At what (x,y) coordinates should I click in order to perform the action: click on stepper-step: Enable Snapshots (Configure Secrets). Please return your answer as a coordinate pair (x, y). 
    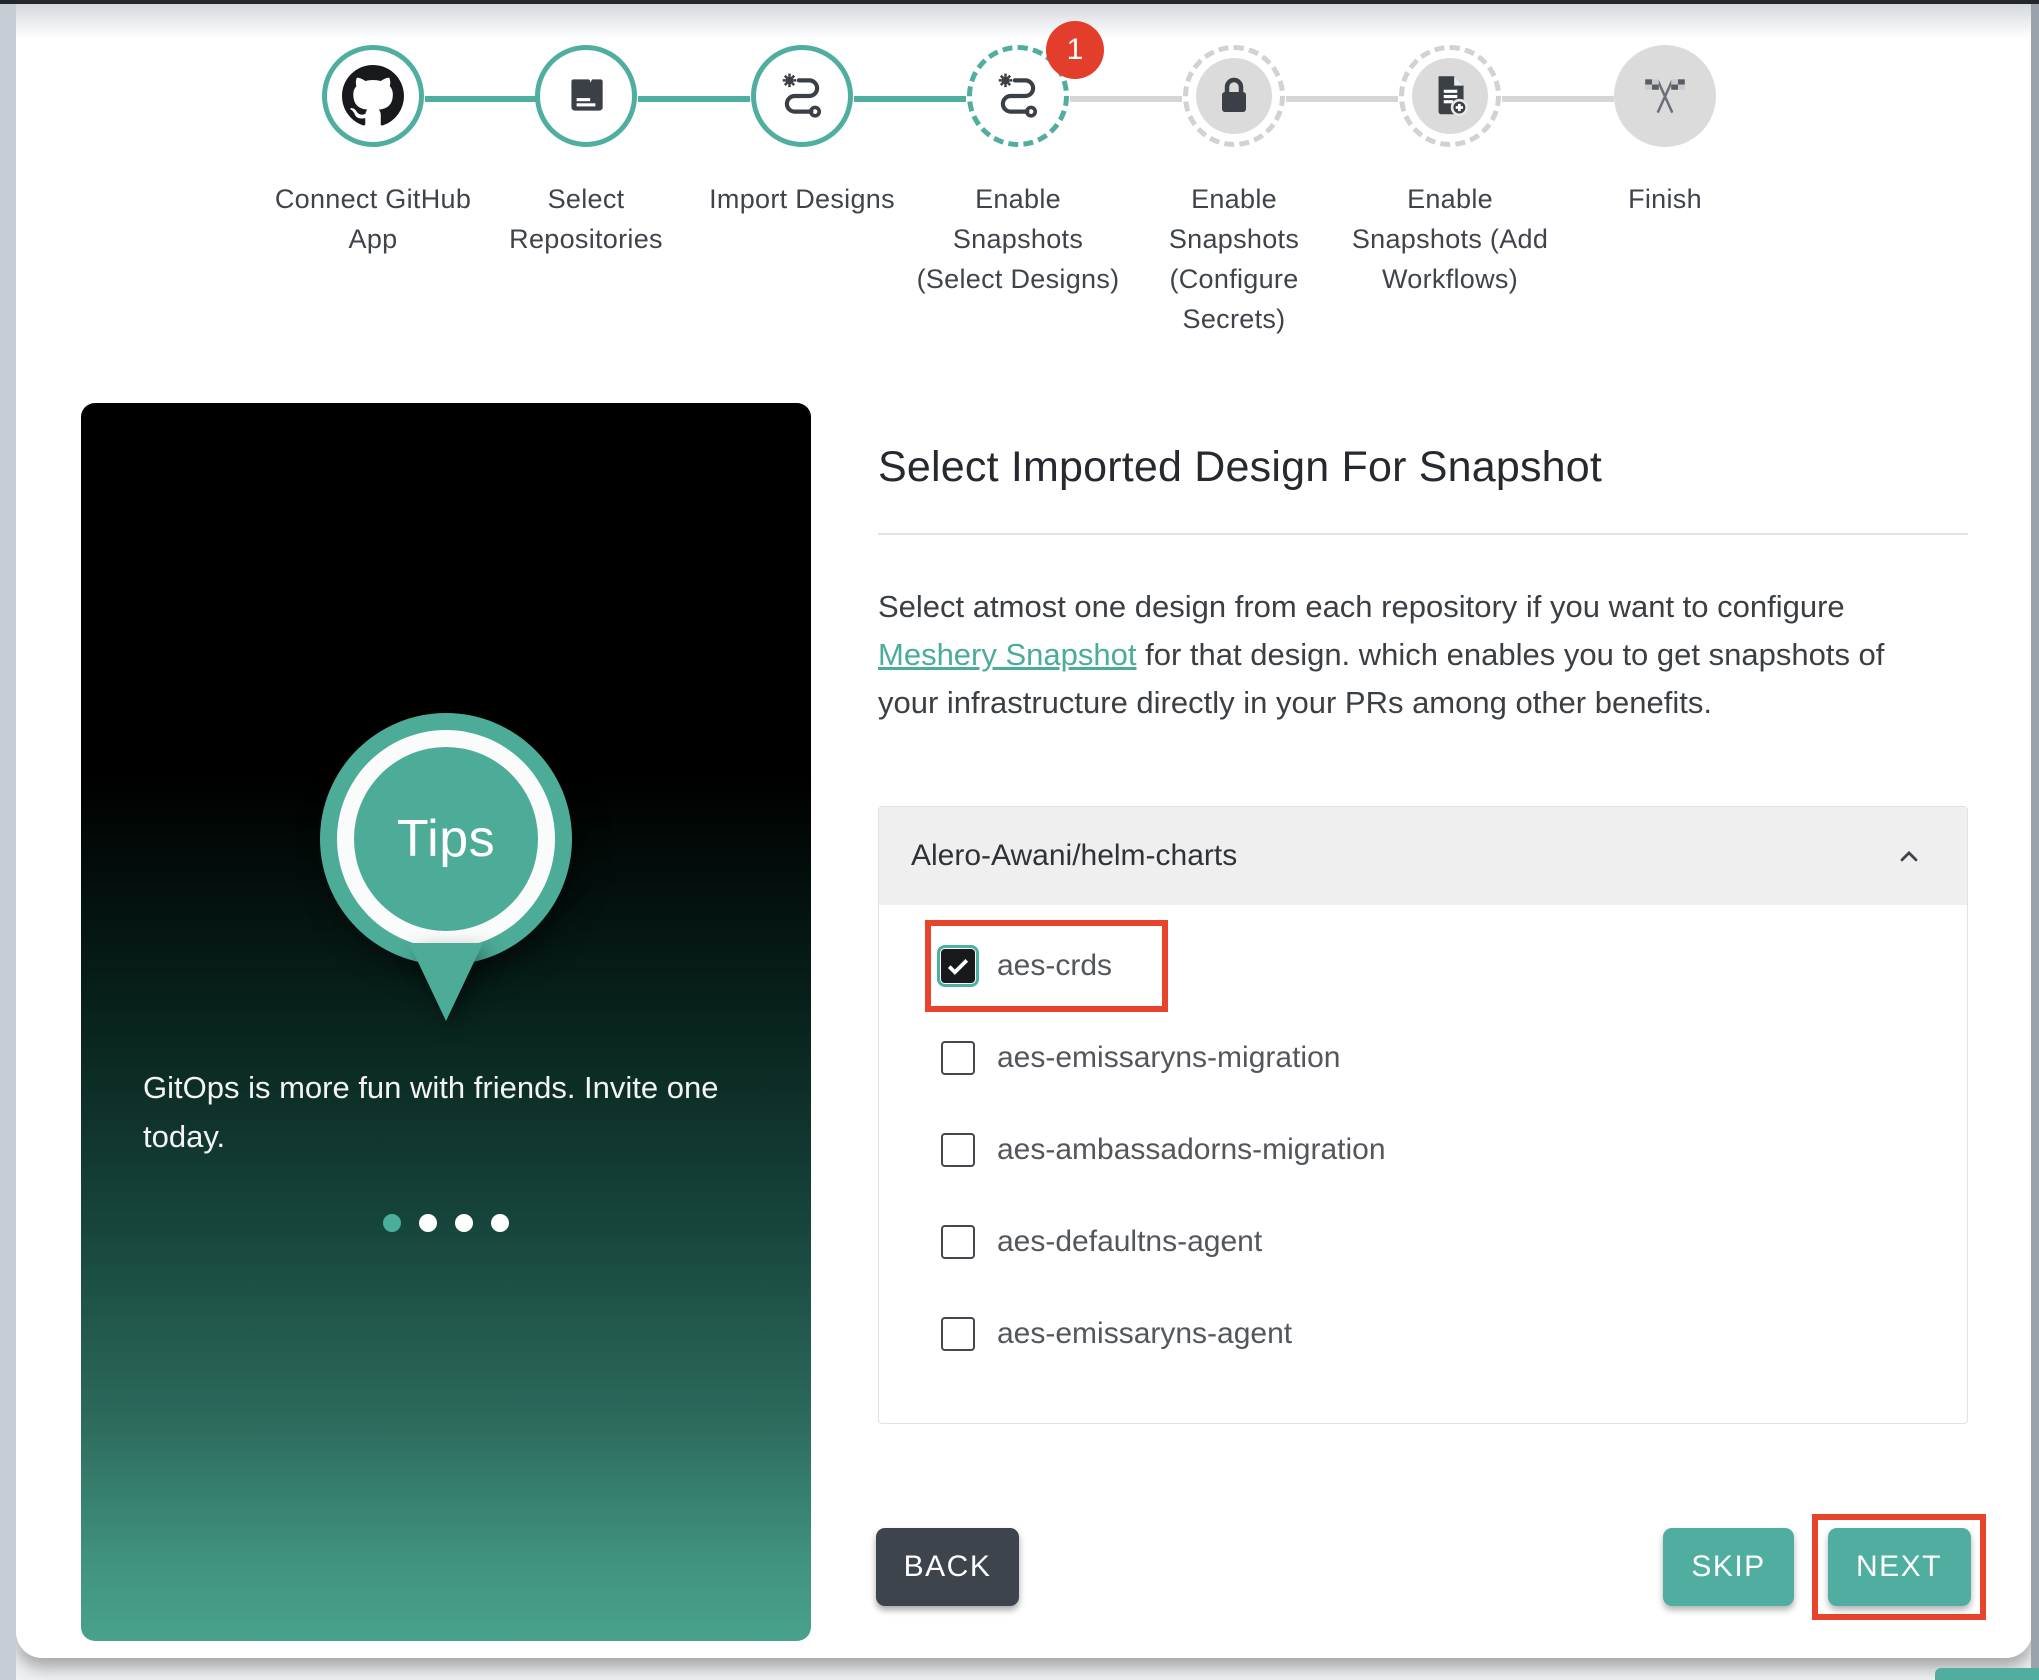
    Looking at the image, I should click on (1261, 192).